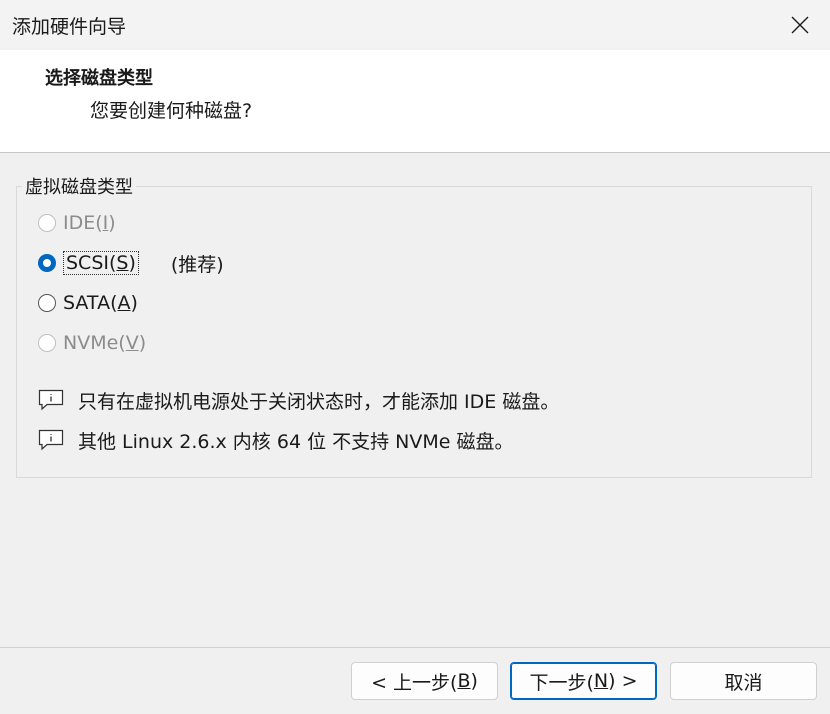 This screenshot has width=830, height=714. I want to click on radio-ide: IDE(I), so click(77, 223).